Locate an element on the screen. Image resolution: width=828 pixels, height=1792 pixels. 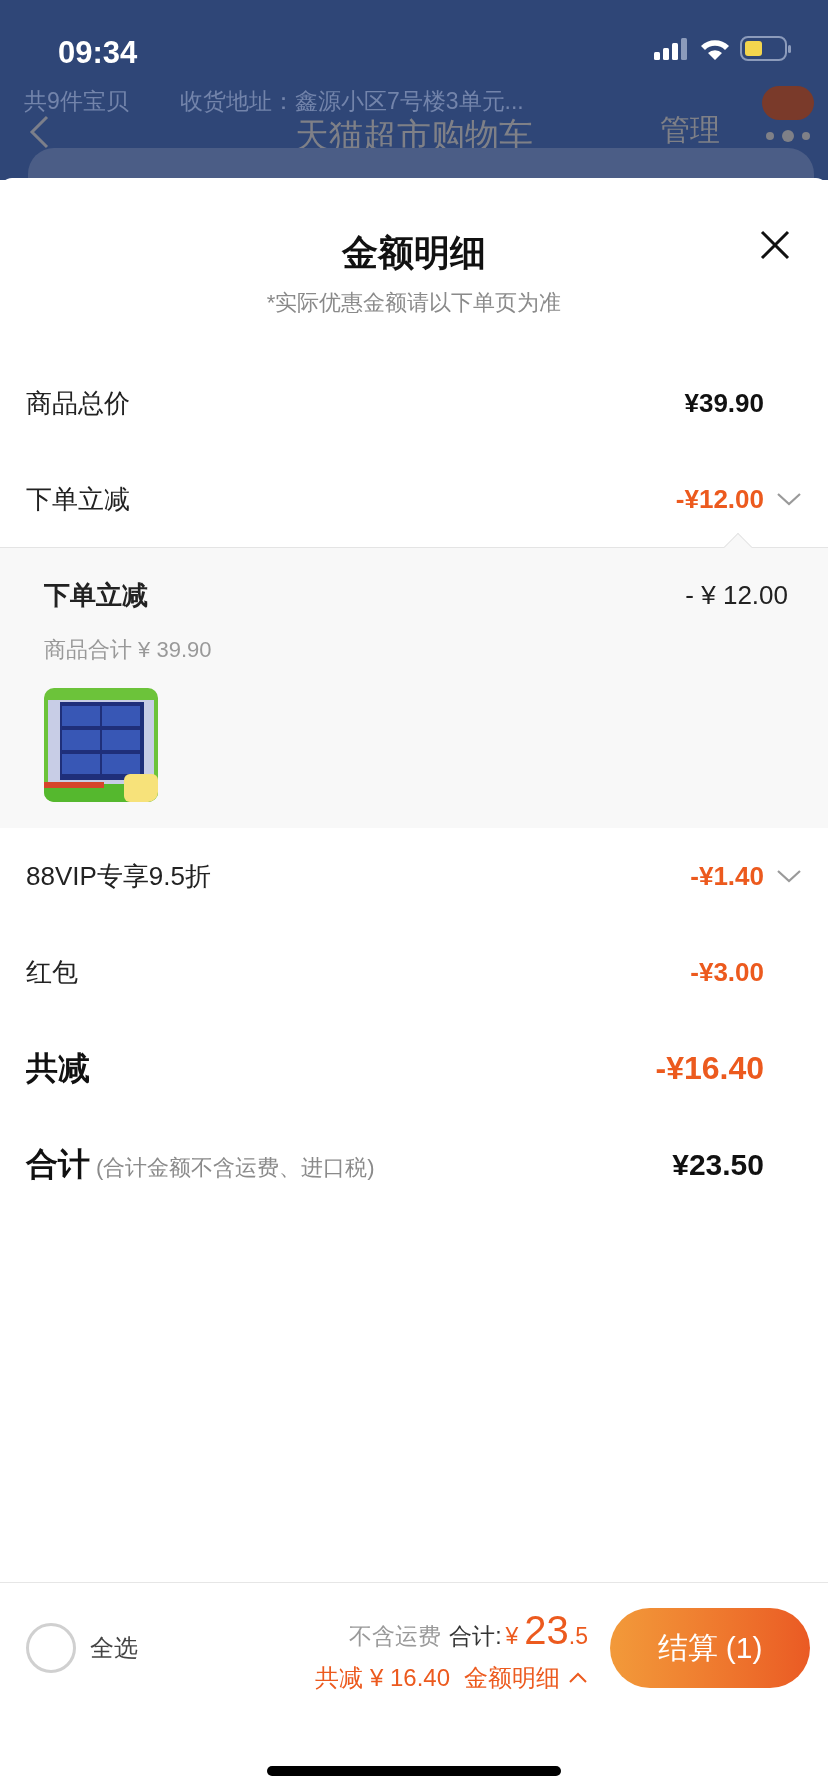
discount-total: 共减 ¥ 16.40 is located at coordinates (382, 1677).